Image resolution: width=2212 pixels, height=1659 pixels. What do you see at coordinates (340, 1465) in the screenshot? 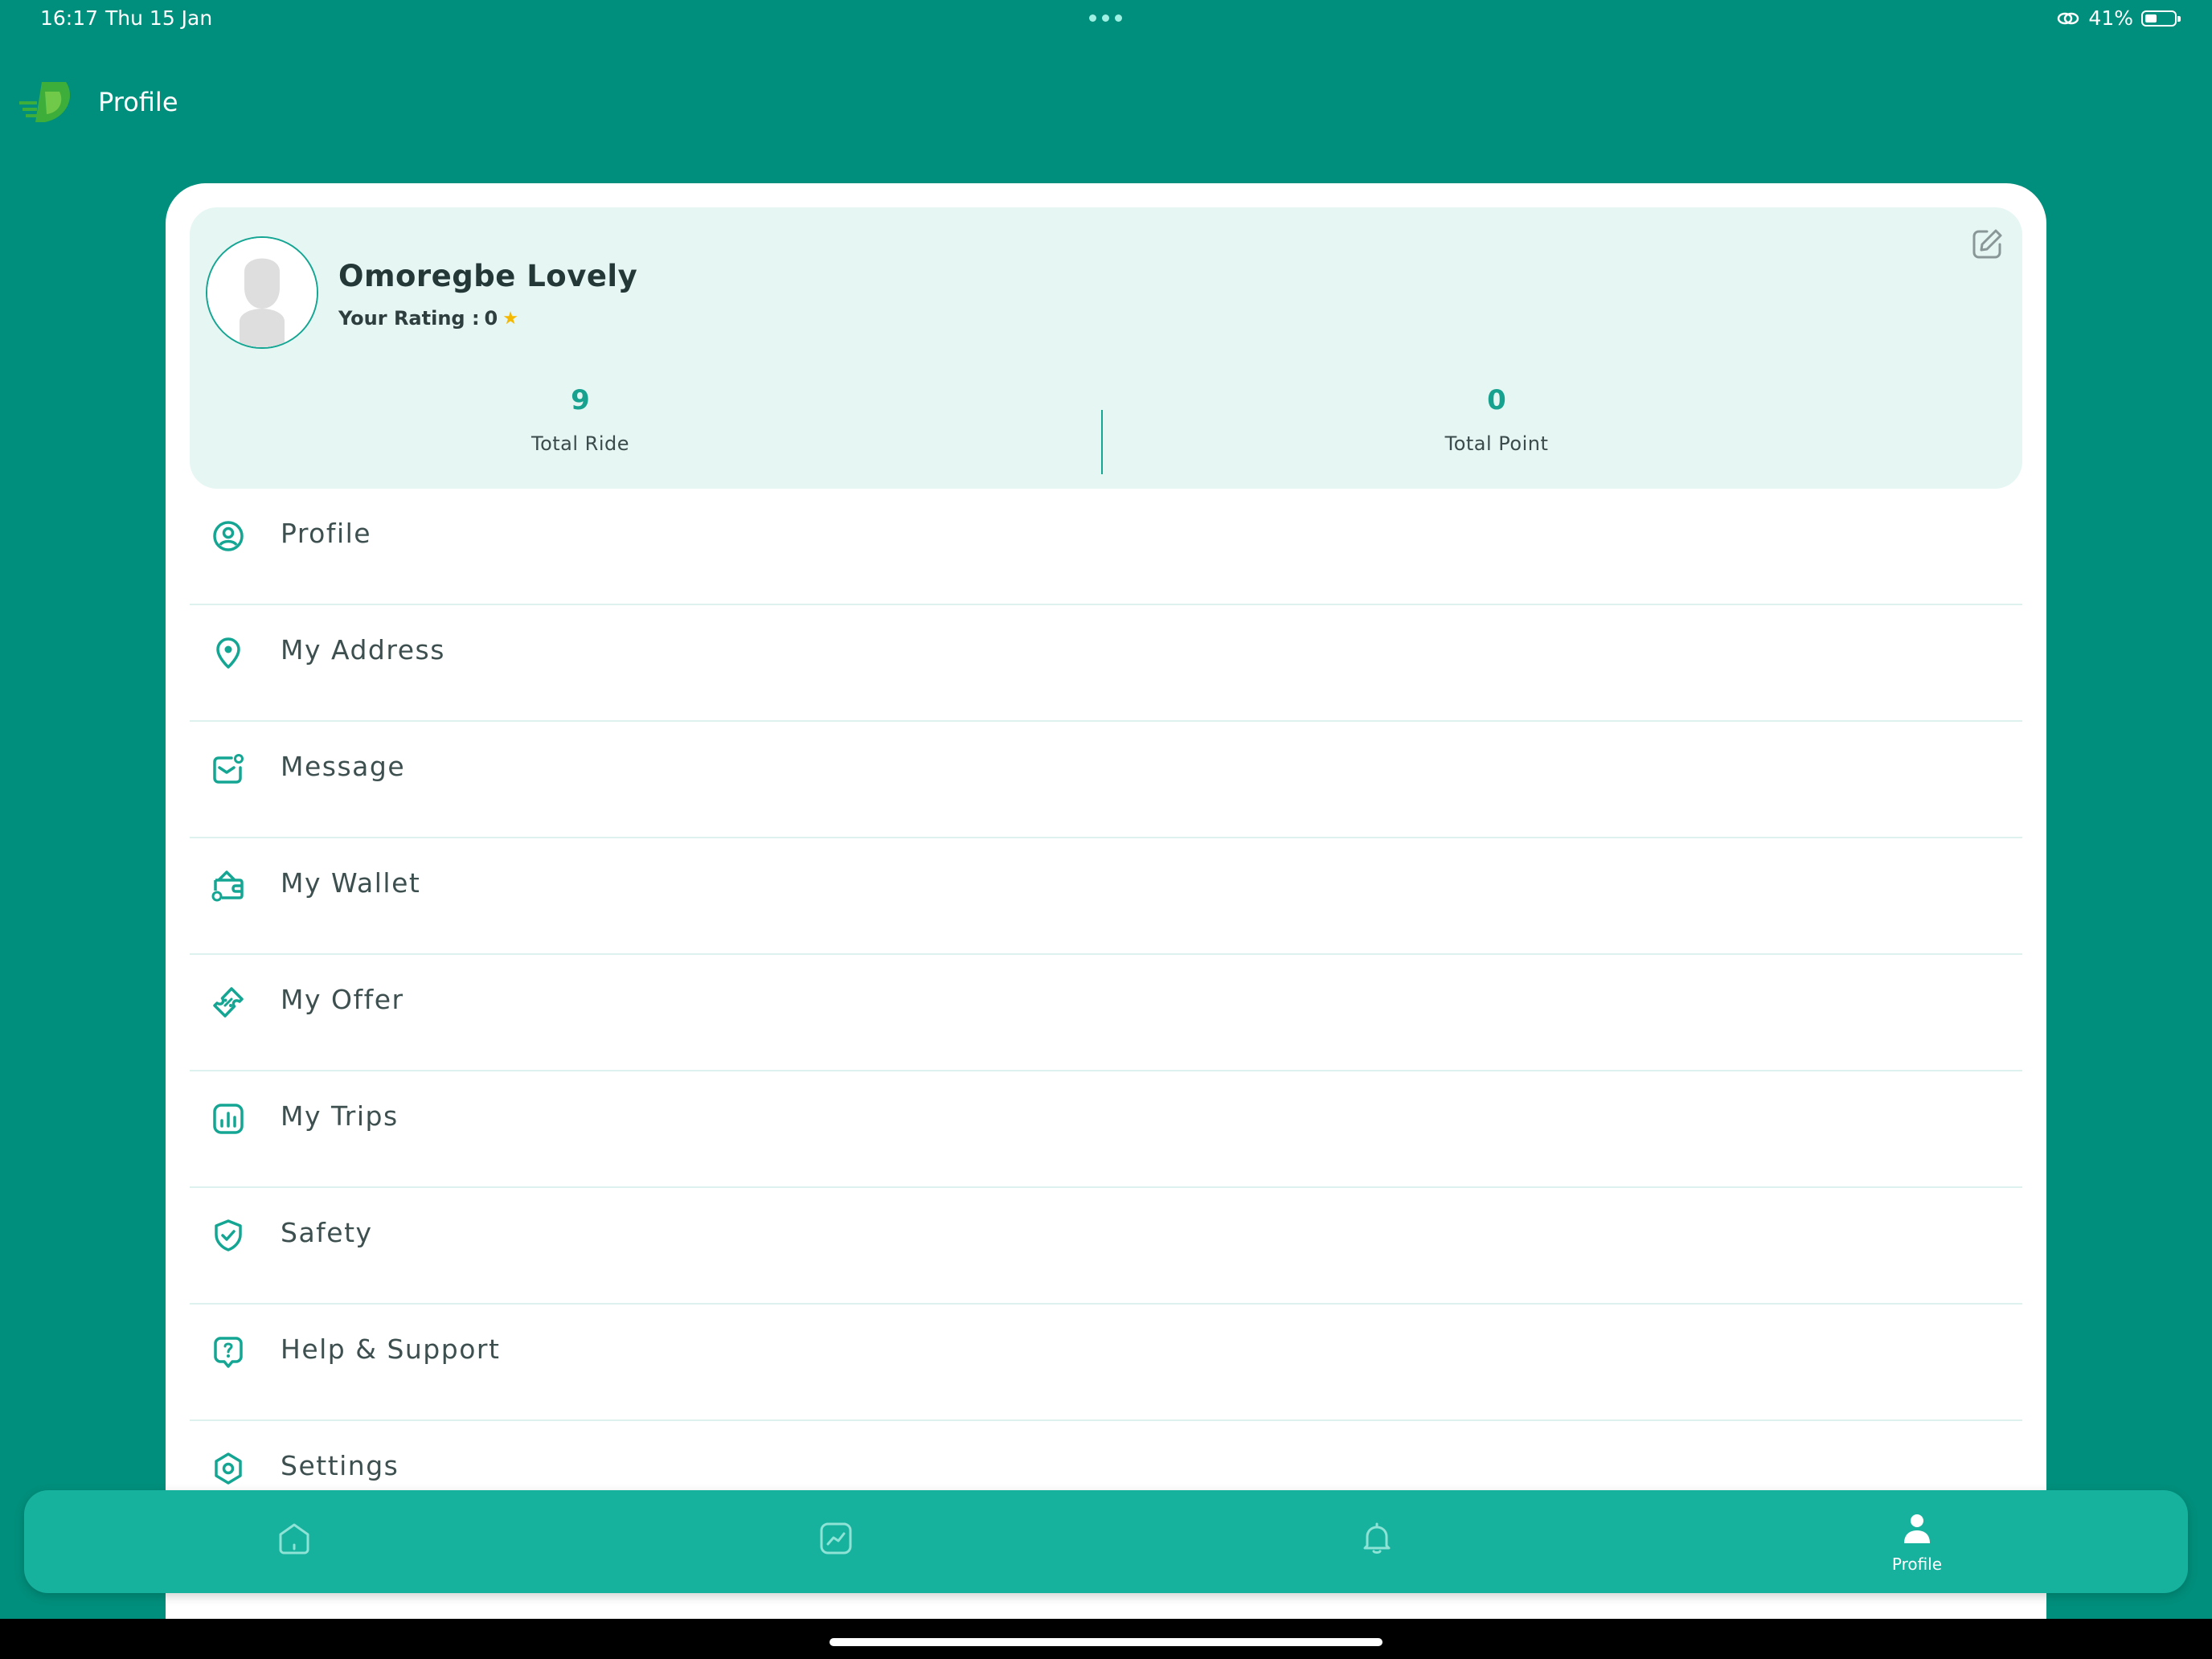
I see `menu-item-label: Settings` at bounding box center [340, 1465].